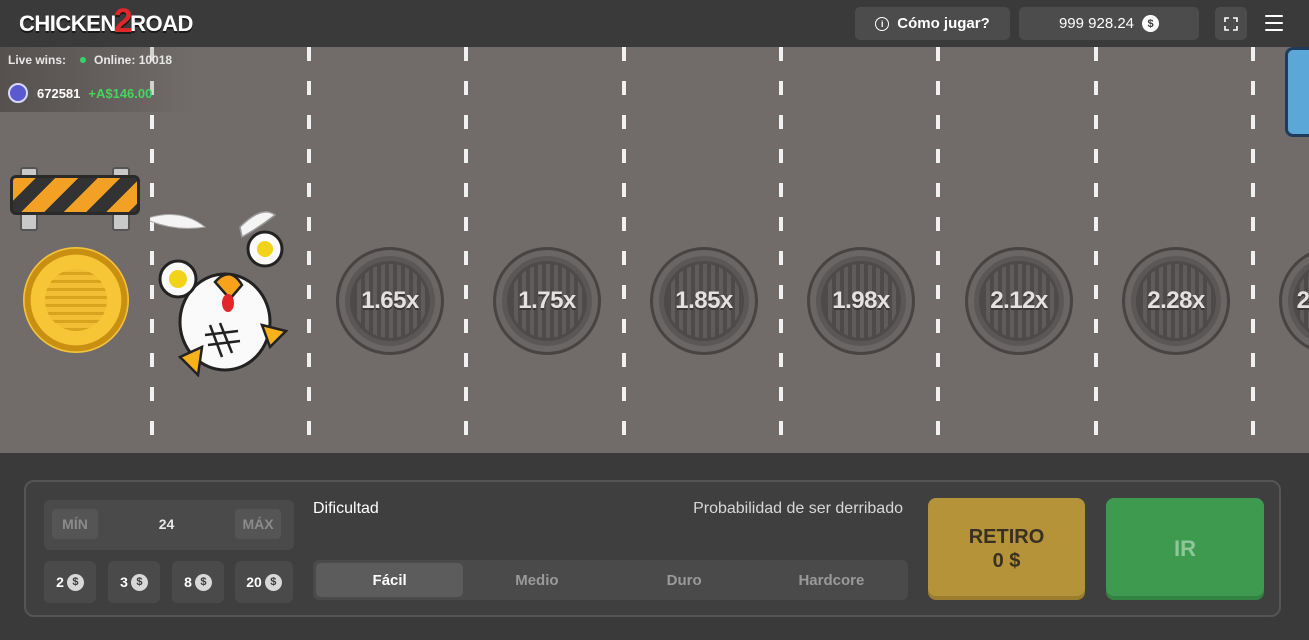 The height and width of the screenshot is (640, 1309). I want to click on balance-display: 999 928.24 $, so click(1109, 23).